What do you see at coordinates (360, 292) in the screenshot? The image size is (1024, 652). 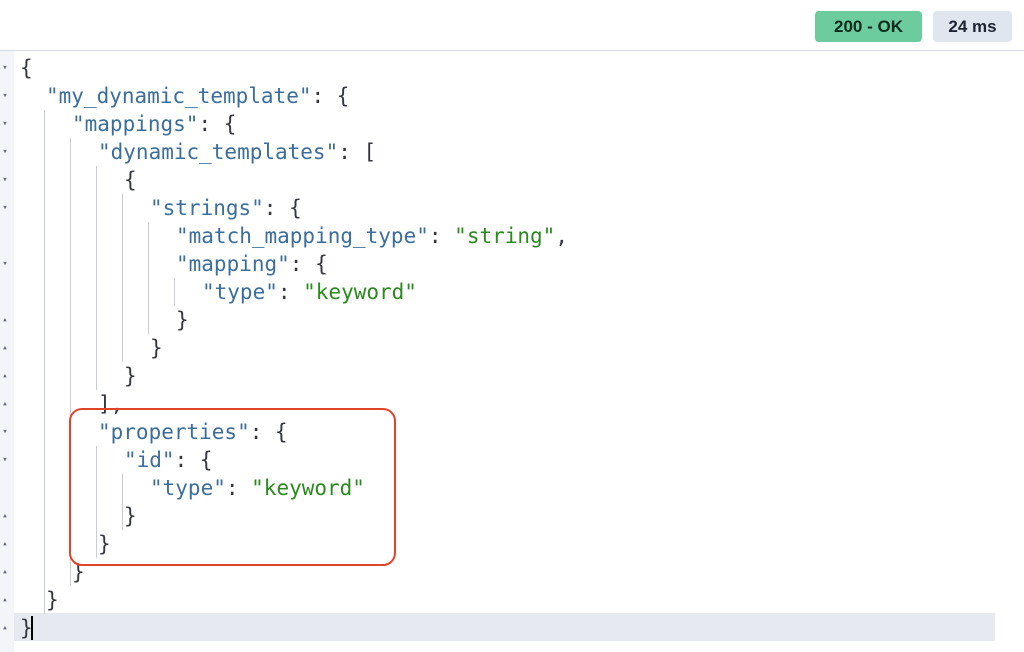 I see `json-string-value: "keyword"` at bounding box center [360, 292].